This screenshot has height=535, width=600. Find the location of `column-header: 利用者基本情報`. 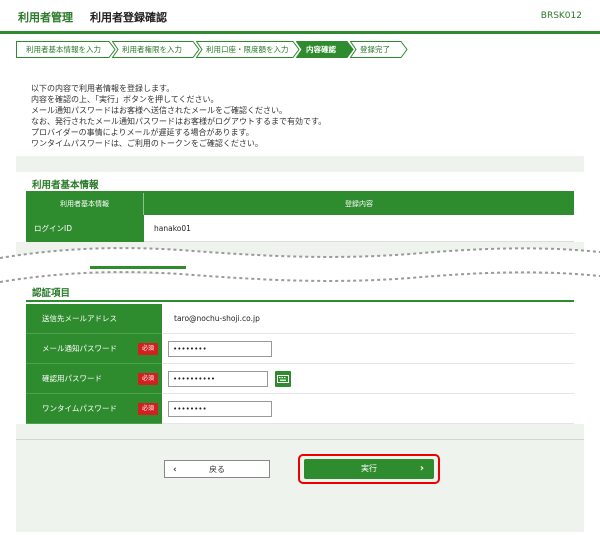

column-header: 利用者基本情報 is located at coordinates (85, 204).